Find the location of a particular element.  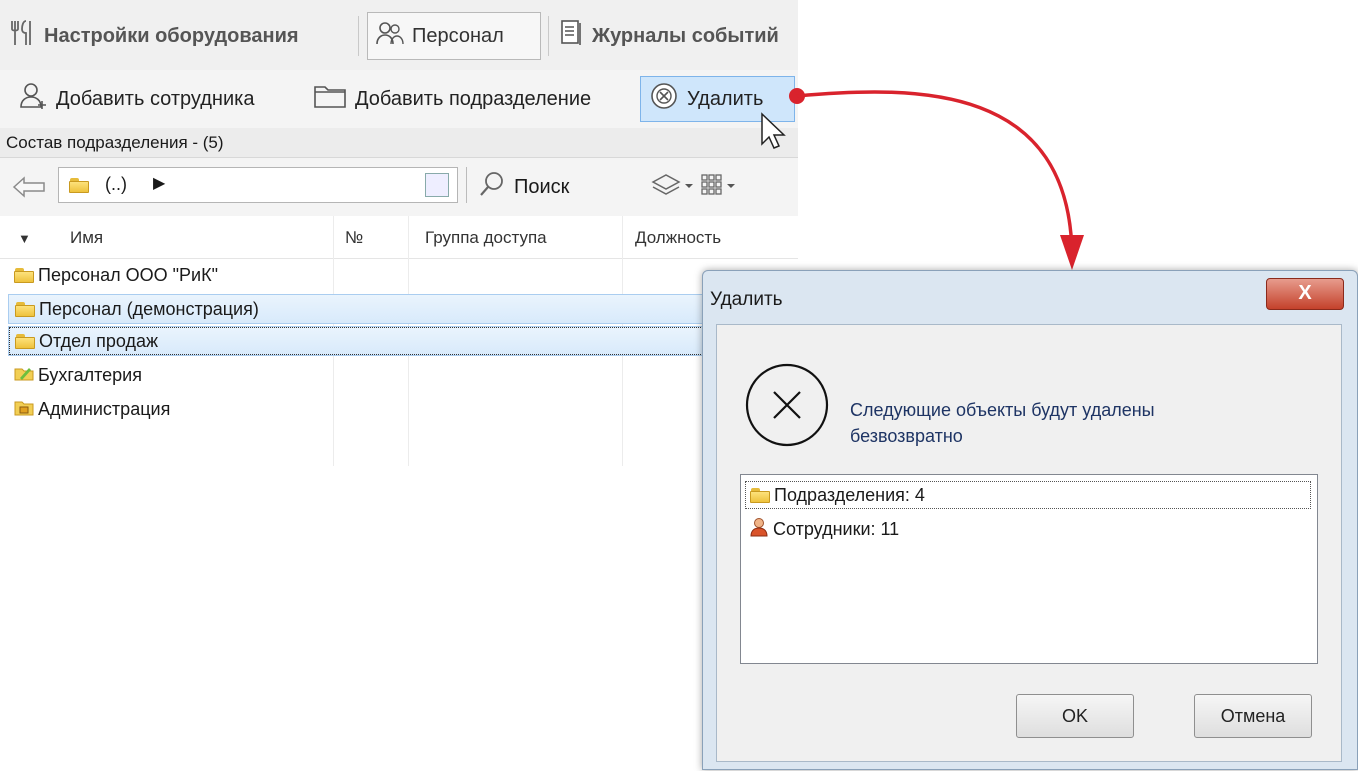

status-text: Состав подразделения - (5) is located at coordinates (399, 143).